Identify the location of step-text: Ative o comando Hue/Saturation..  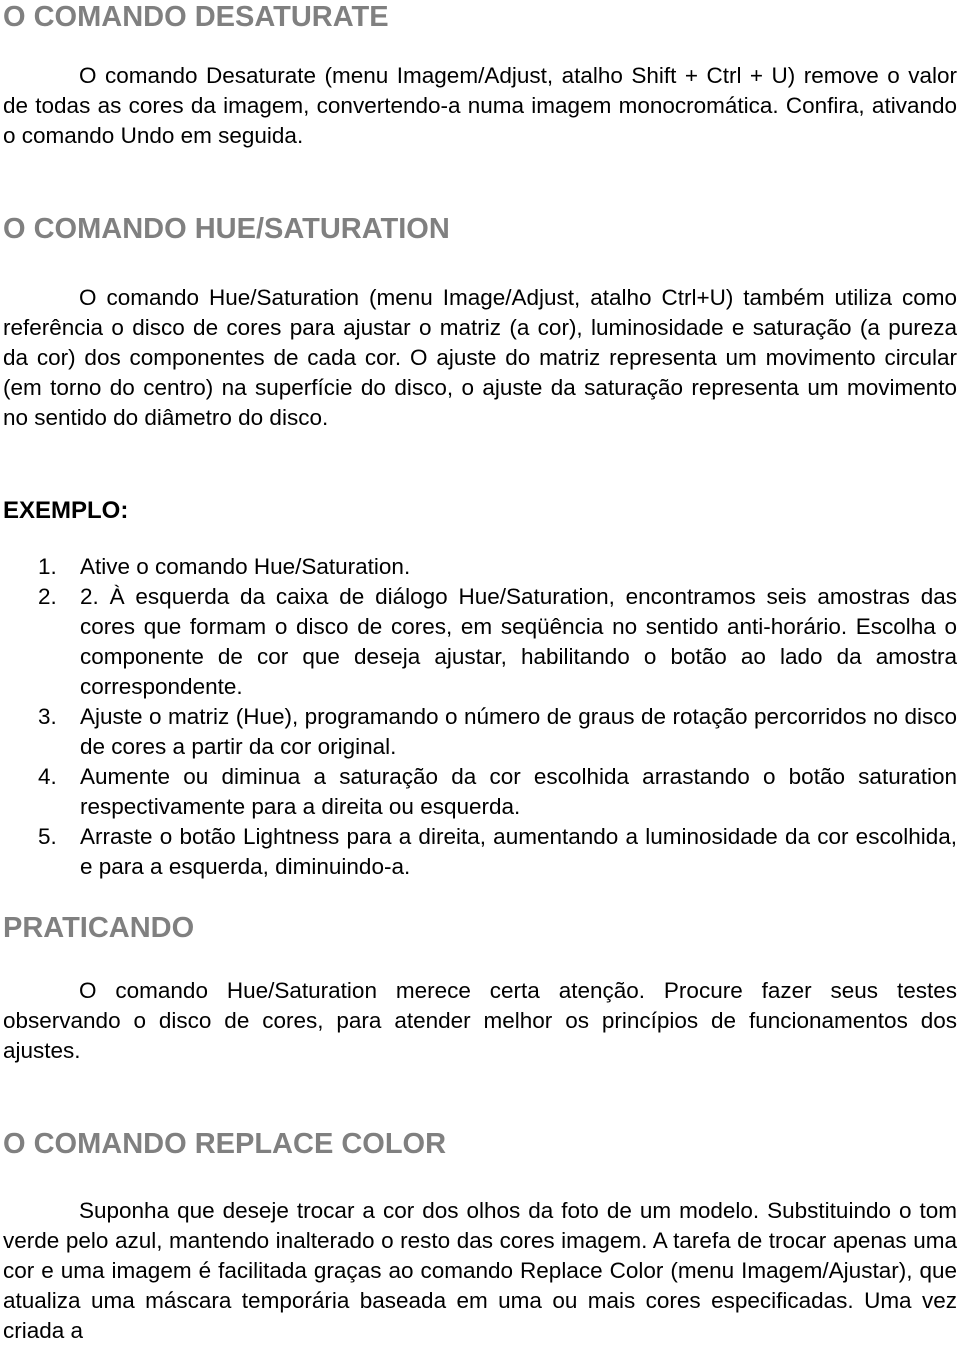
(245, 566).